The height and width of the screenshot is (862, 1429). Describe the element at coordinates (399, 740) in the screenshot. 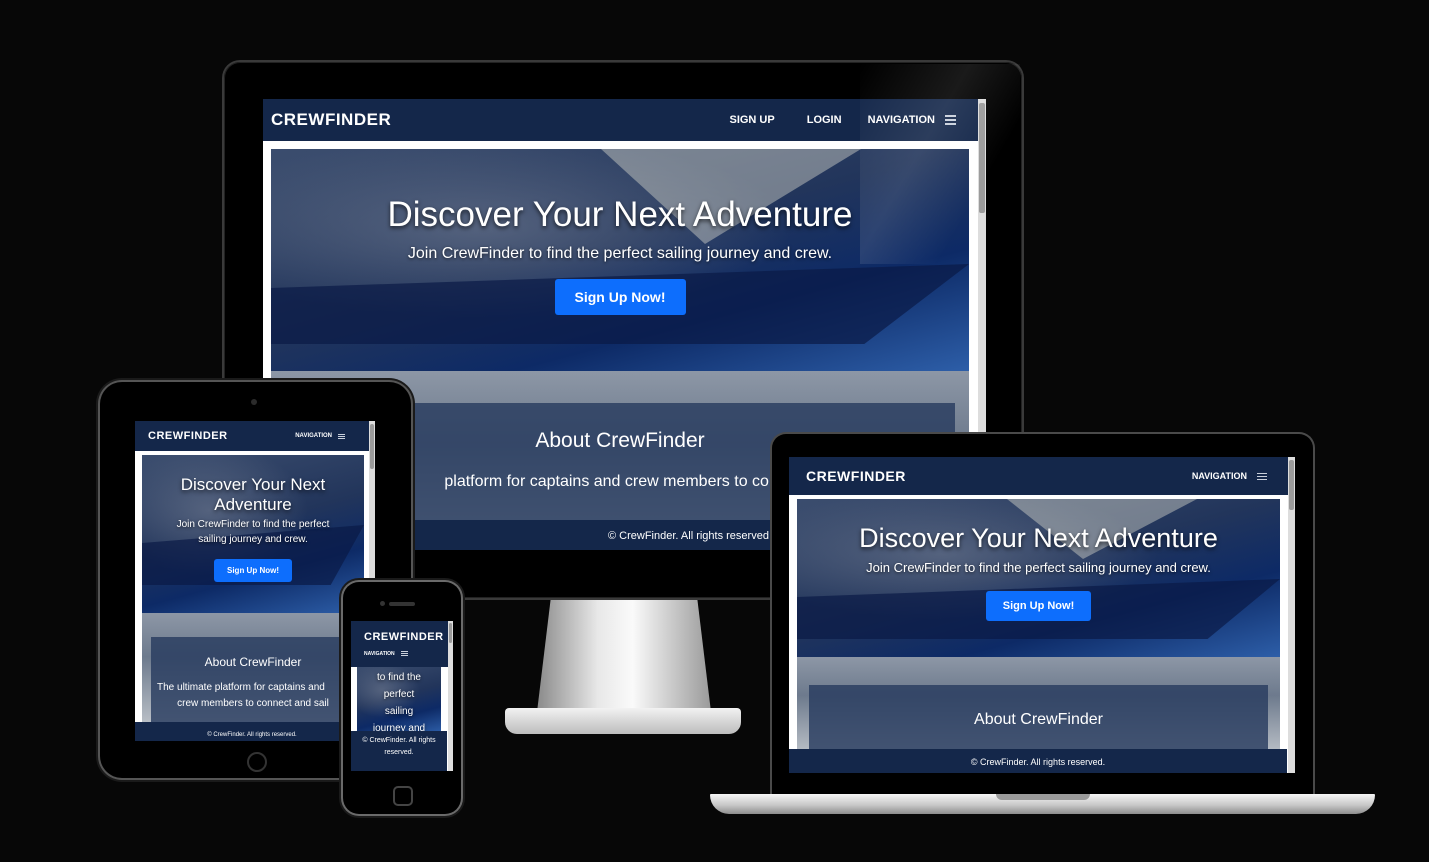

I see `phone-footer-text-line1: © CrewFinder. All rights` at that location.